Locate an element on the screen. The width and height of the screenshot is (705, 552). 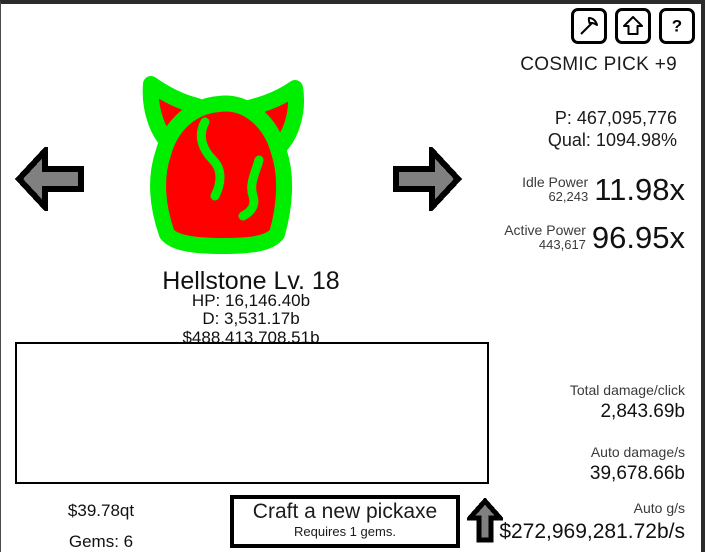
previous-monster-button is located at coordinates (50, 179).